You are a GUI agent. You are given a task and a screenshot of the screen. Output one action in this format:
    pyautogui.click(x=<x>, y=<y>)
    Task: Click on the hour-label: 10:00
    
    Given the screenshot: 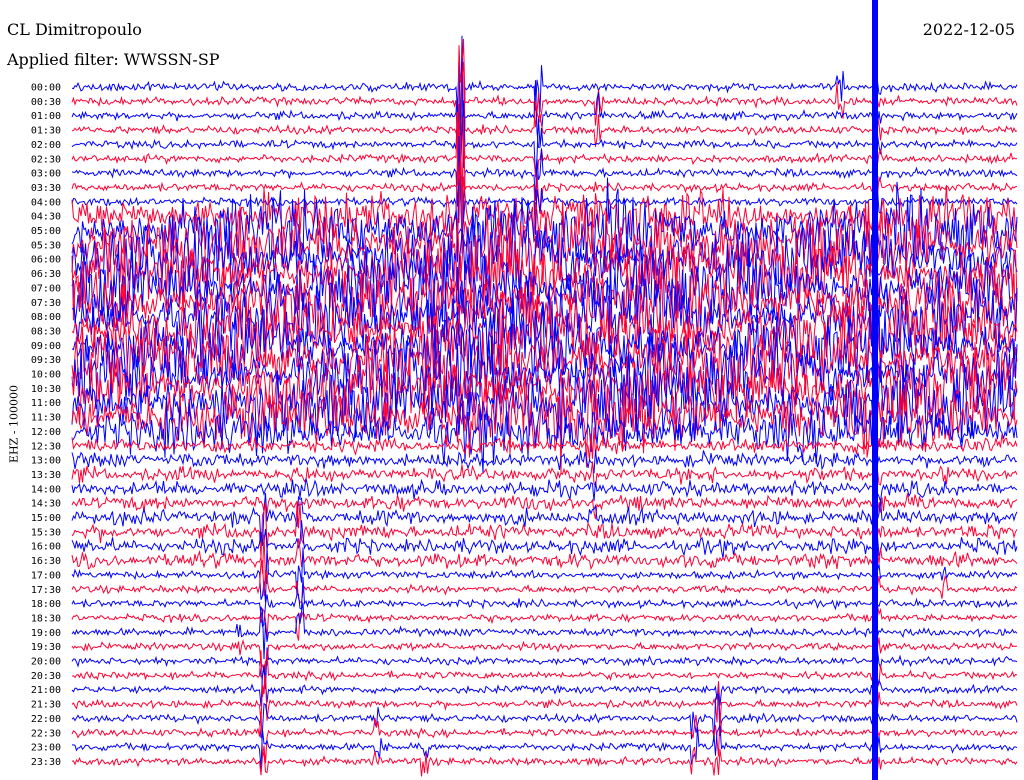 What is the action you would take?
    pyautogui.click(x=46, y=375)
    